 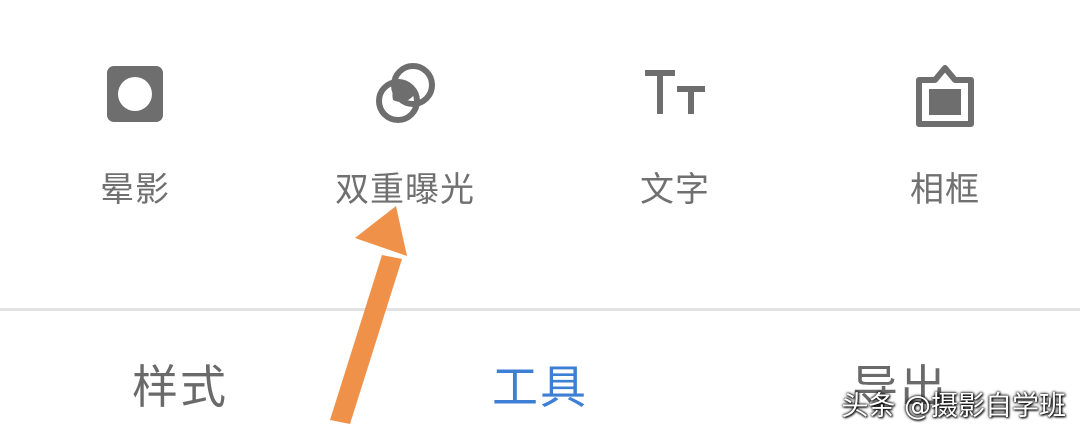 I want to click on tool-label-text: 文字, so click(x=675, y=190).